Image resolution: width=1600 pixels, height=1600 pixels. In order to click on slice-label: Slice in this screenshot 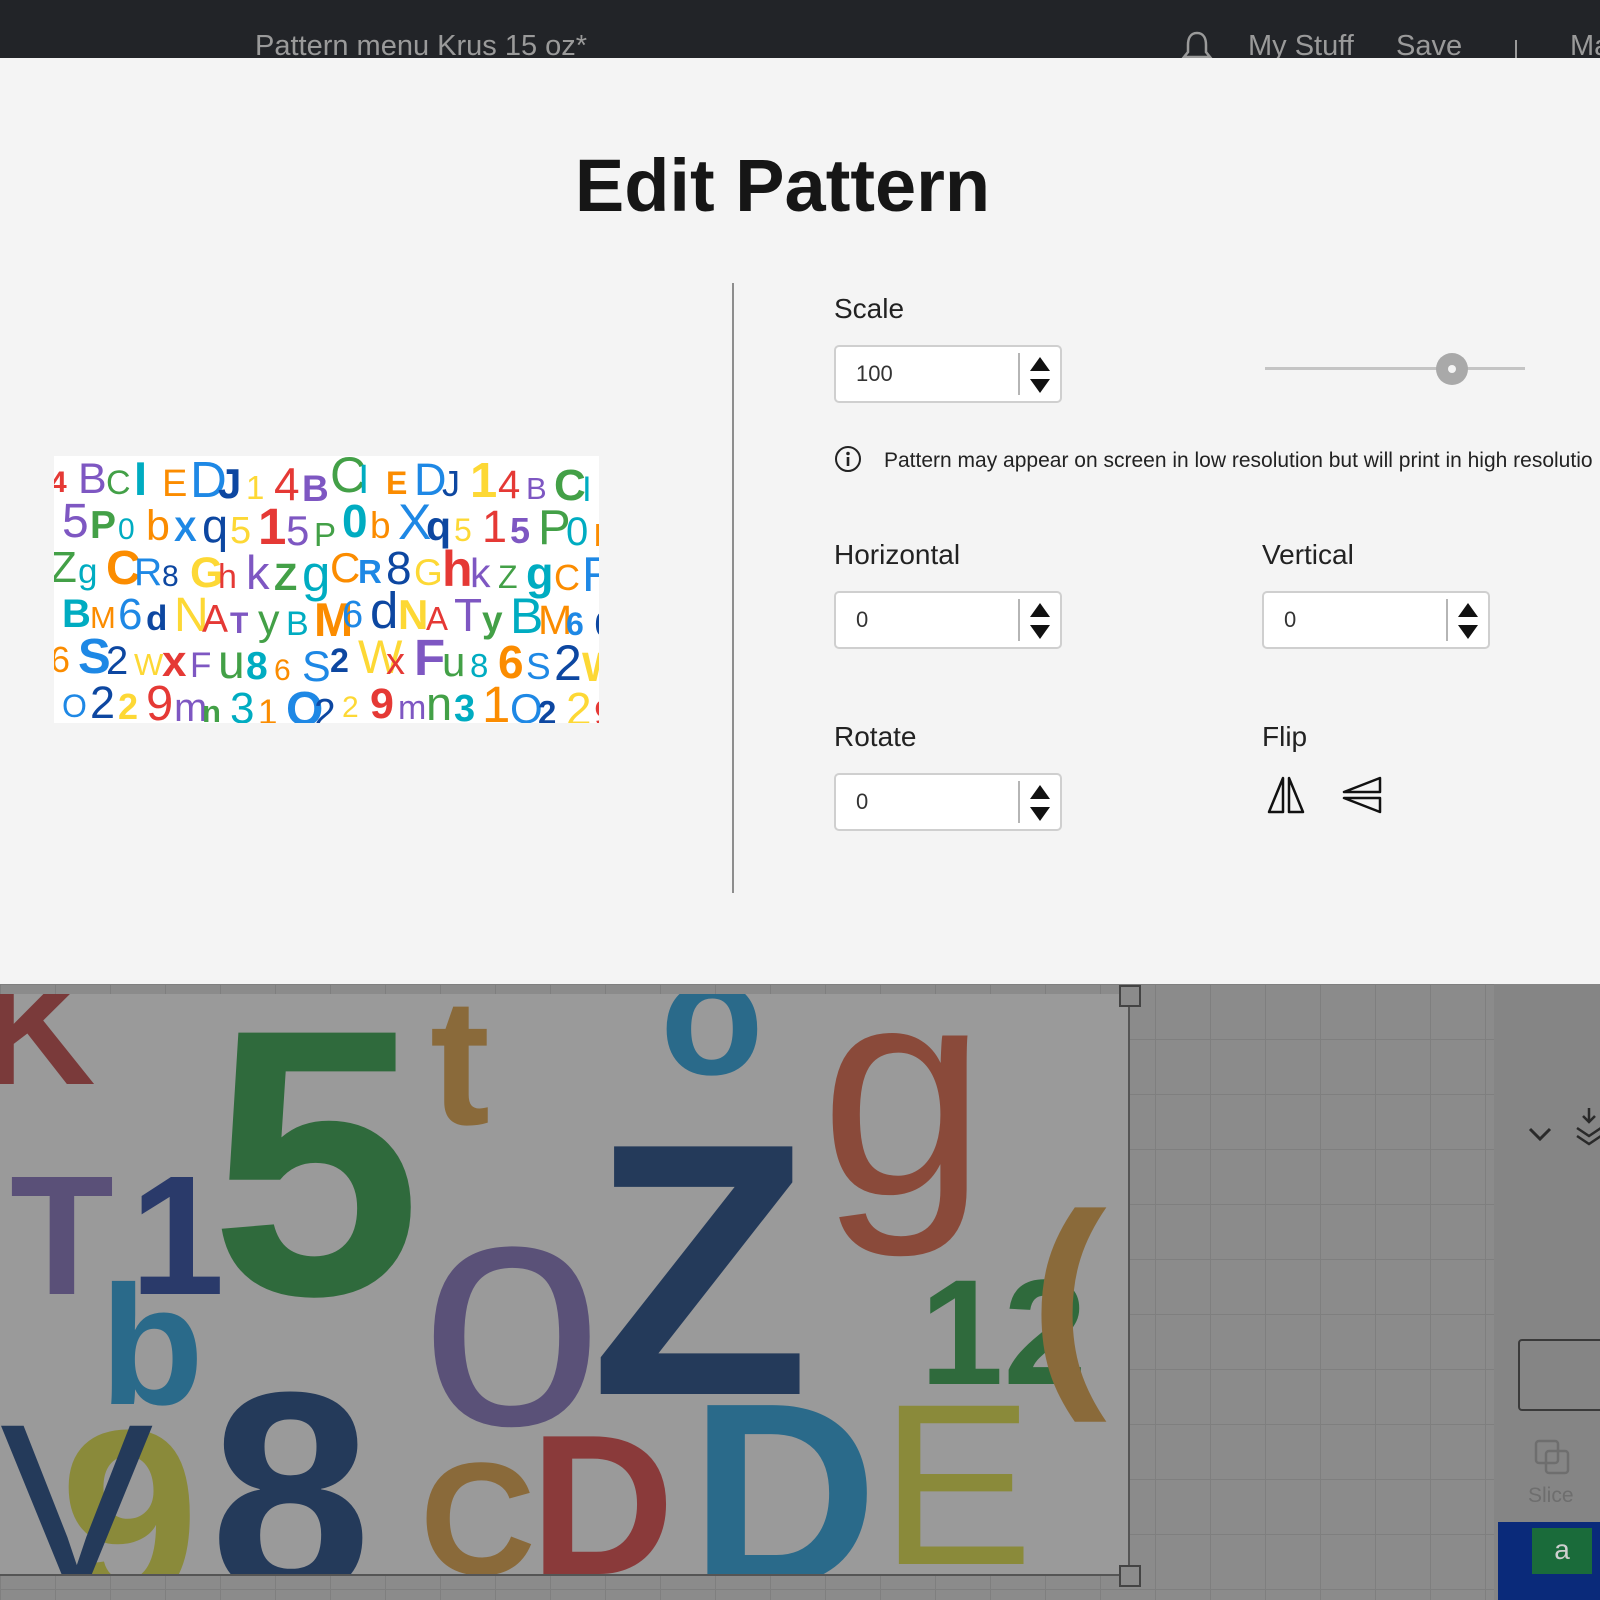, I will do `click(1551, 1495)`.